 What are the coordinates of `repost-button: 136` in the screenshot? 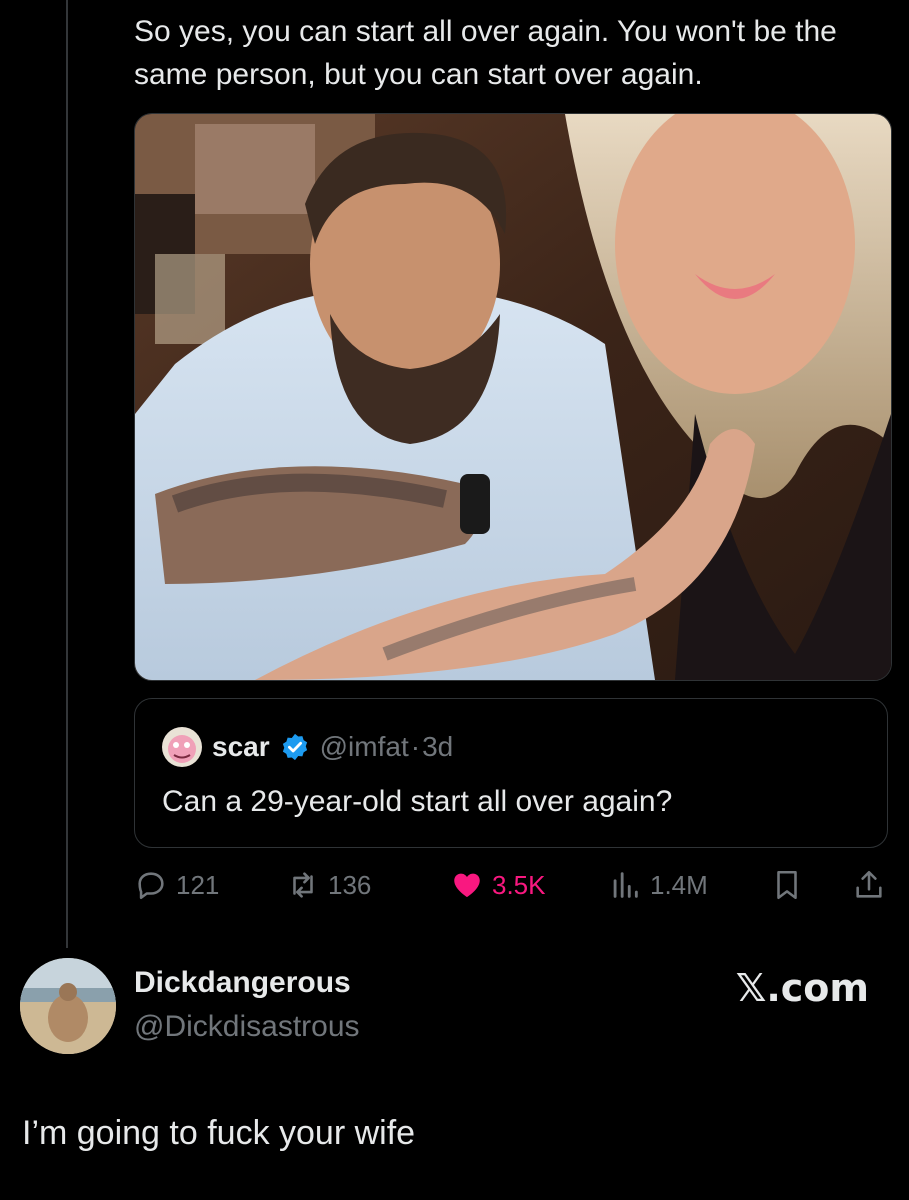 It's located at (328, 885).